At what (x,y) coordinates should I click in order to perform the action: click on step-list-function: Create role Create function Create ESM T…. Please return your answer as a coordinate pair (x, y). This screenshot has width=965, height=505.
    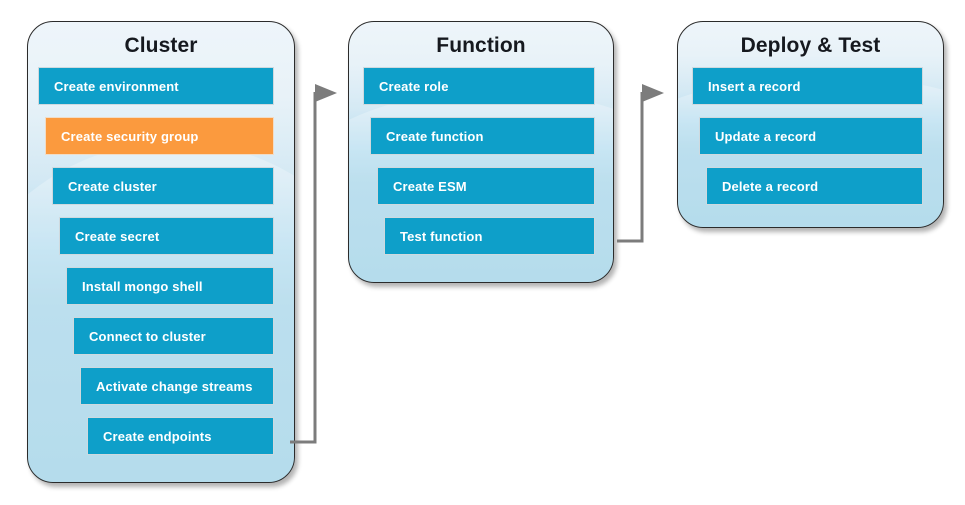
    Looking at the image, I should click on (481, 161).